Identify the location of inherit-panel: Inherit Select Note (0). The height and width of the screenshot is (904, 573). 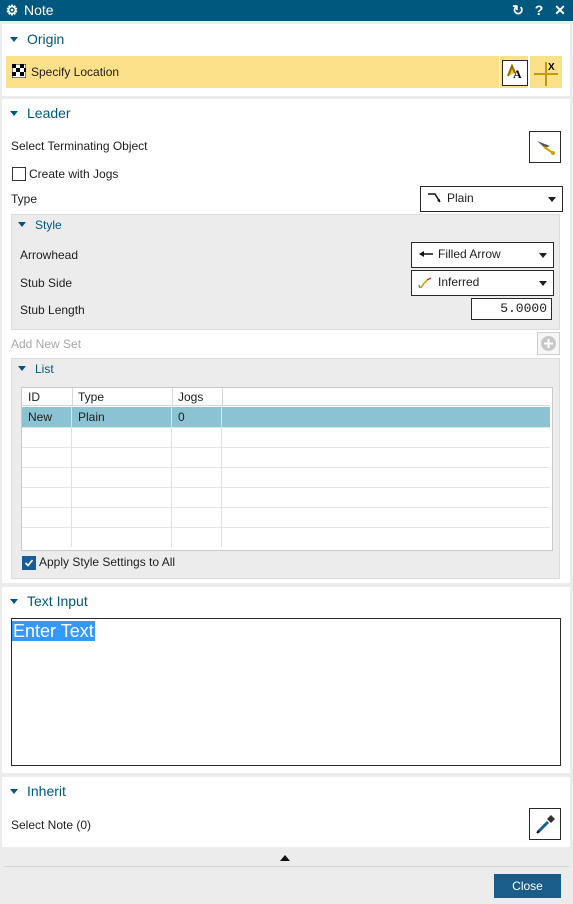
(286, 812).